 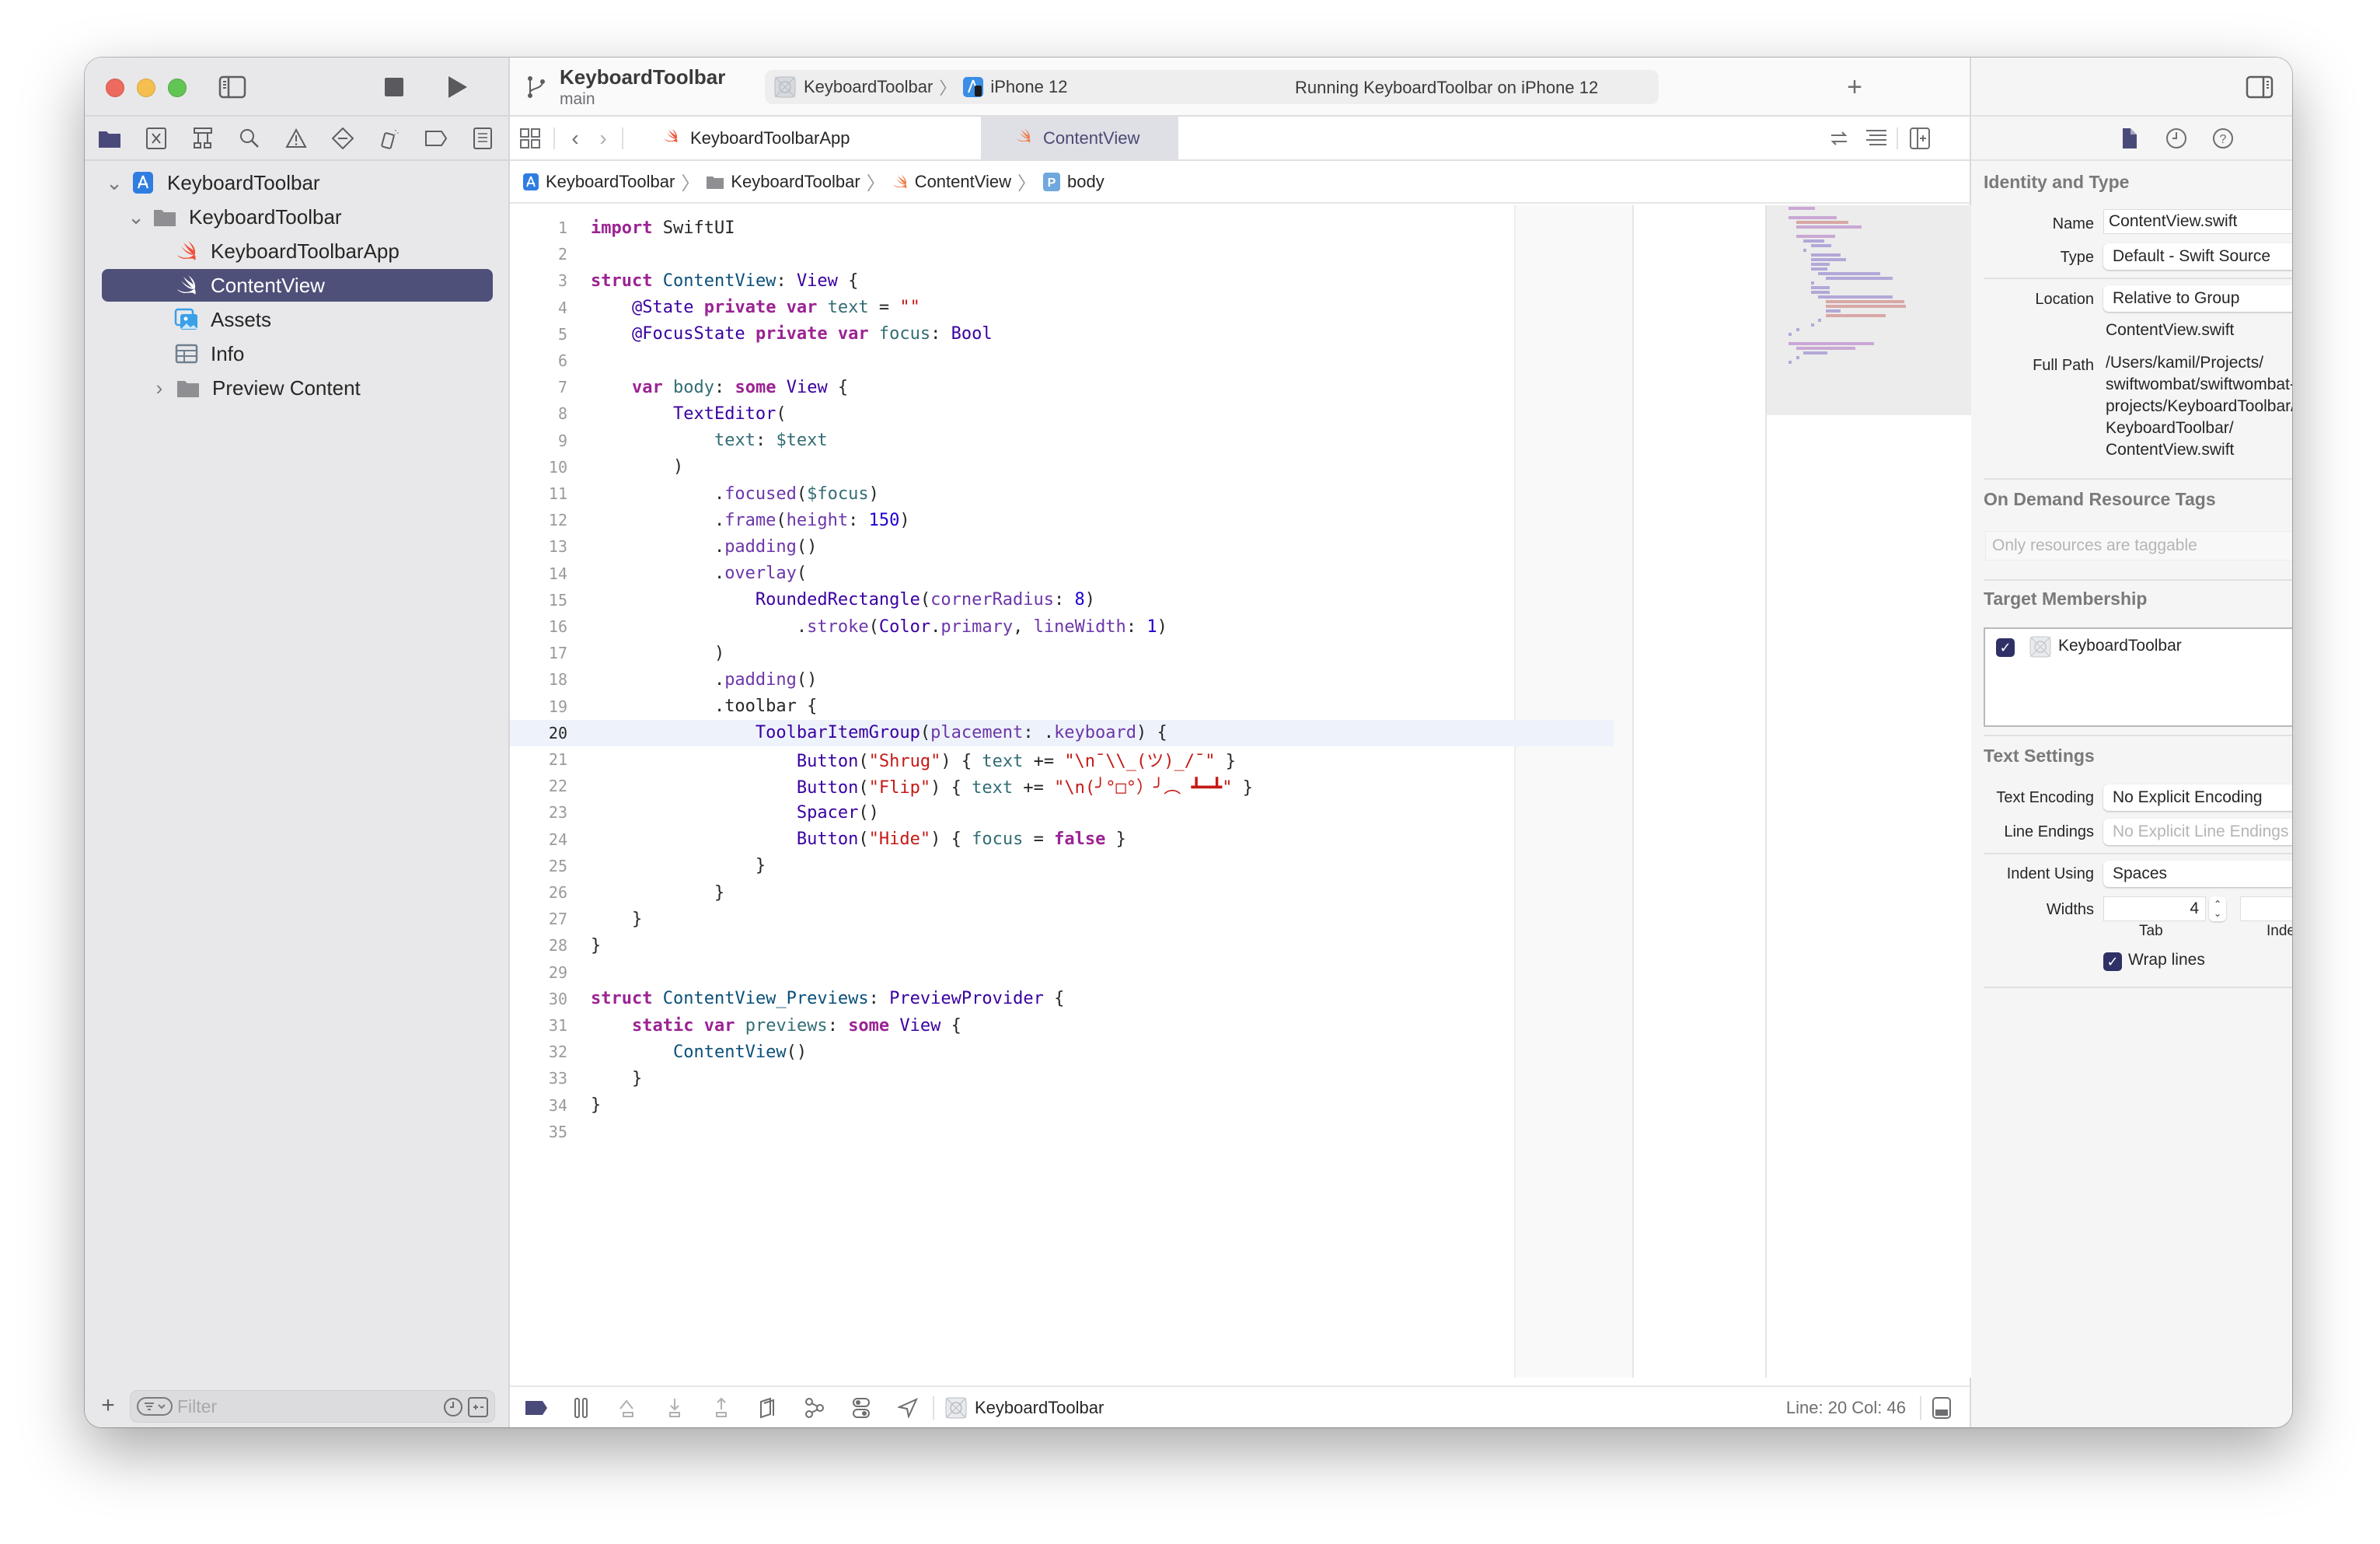 What do you see at coordinates (603, 138) in the screenshot?
I see `forward-icon: ›` at bounding box center [603, 138].